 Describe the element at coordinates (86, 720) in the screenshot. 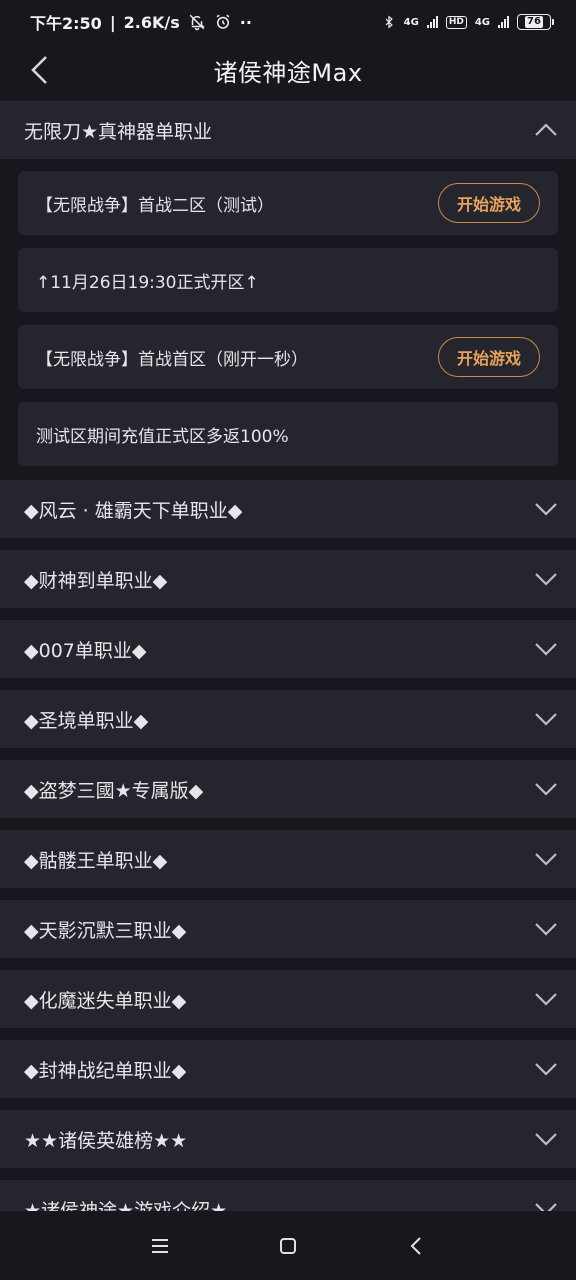

I see `section-title: ◆圣境单职业◆` at that location.